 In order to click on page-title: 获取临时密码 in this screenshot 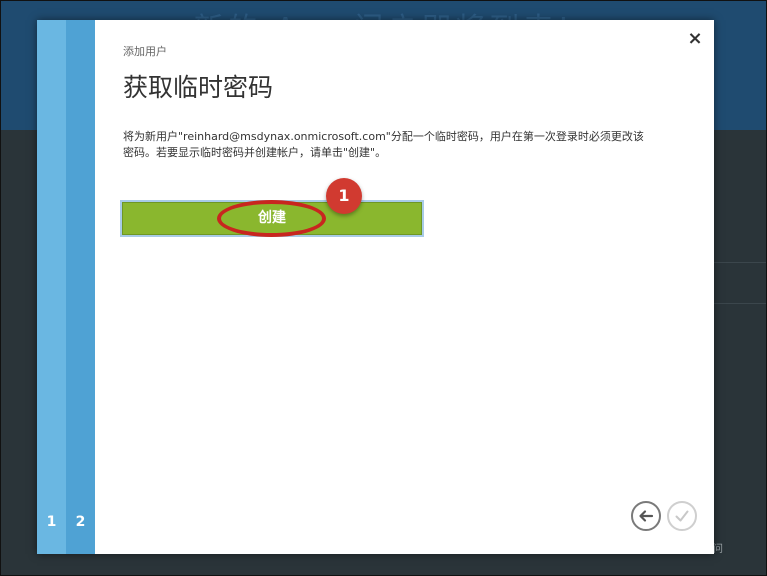, I will do `click(198, 87)`.